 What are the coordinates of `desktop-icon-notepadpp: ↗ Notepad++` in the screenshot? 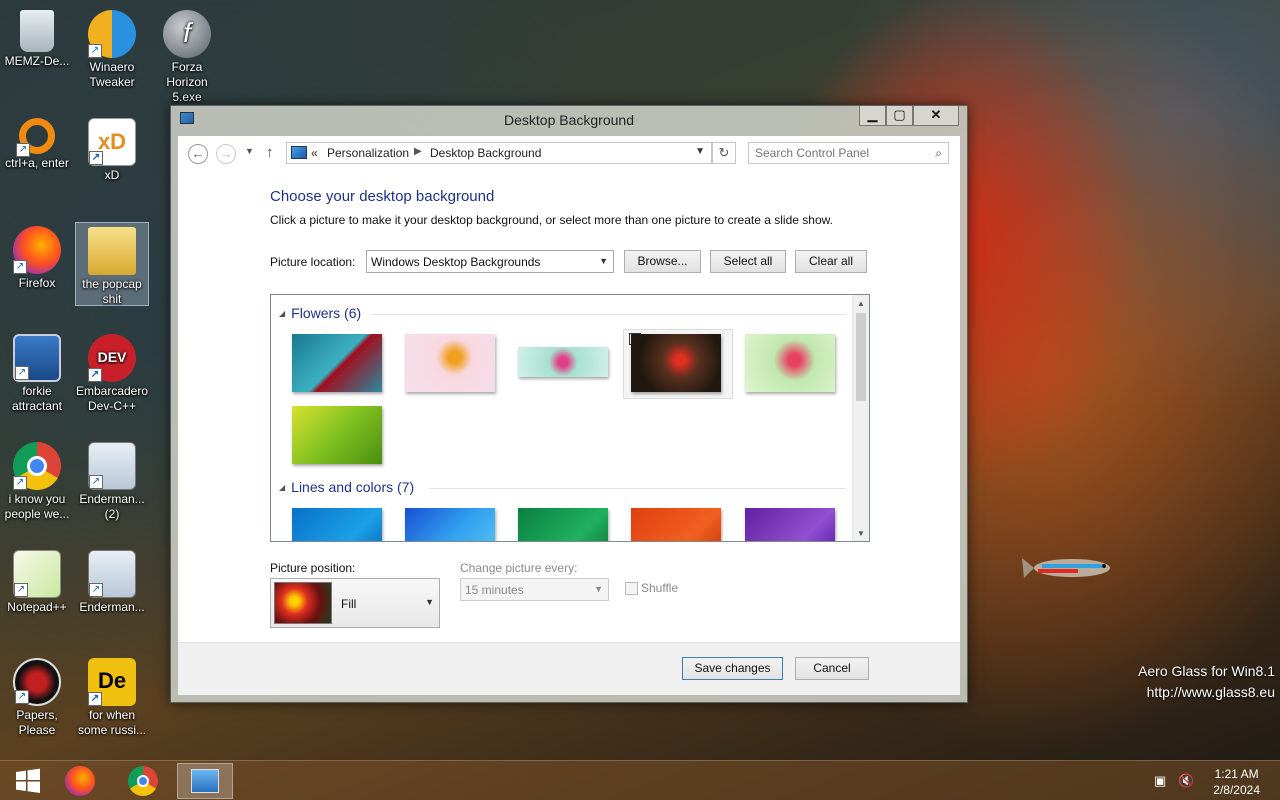 It's located at (37, 580).